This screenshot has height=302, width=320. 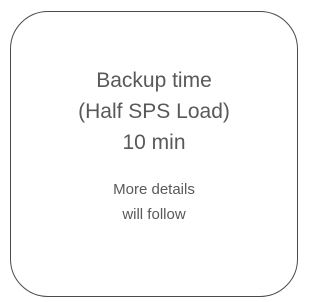 I want to click on card-title-line-1: Backup time, so click(x=154, y=80).